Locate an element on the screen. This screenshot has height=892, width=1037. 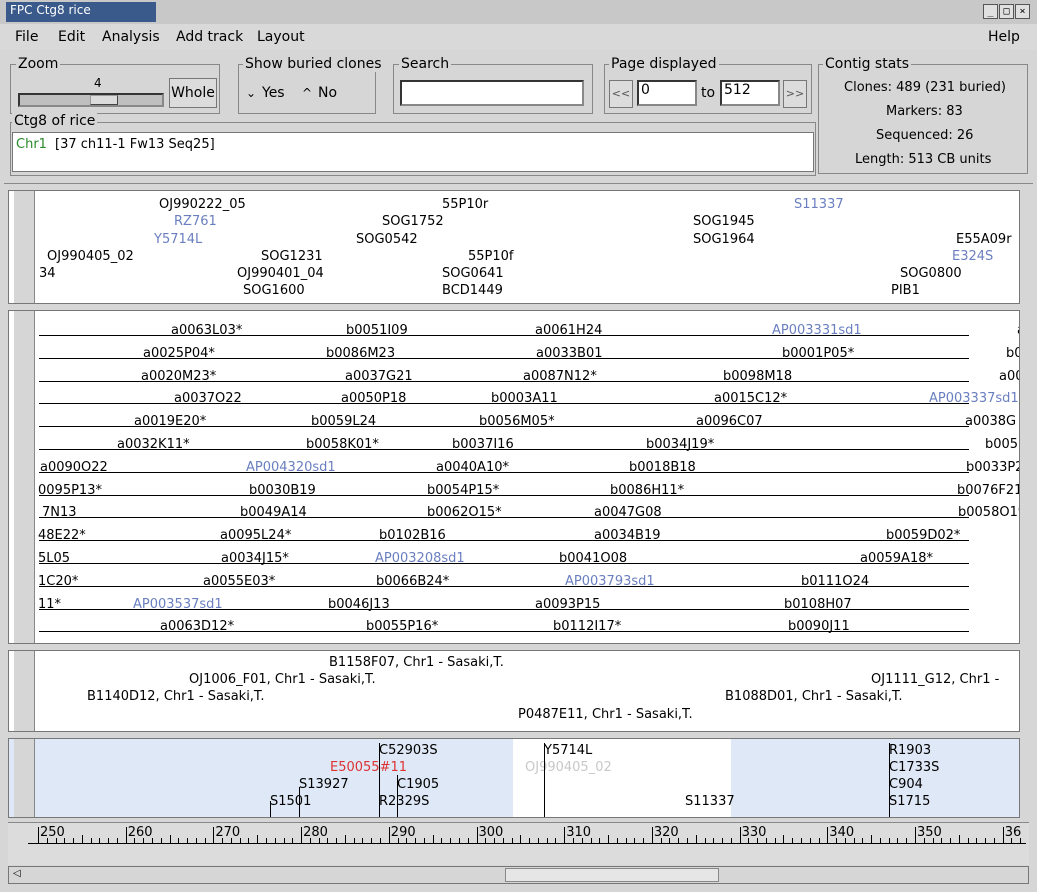
menu-analysis: Analysis is located at coordinates (131, 37).